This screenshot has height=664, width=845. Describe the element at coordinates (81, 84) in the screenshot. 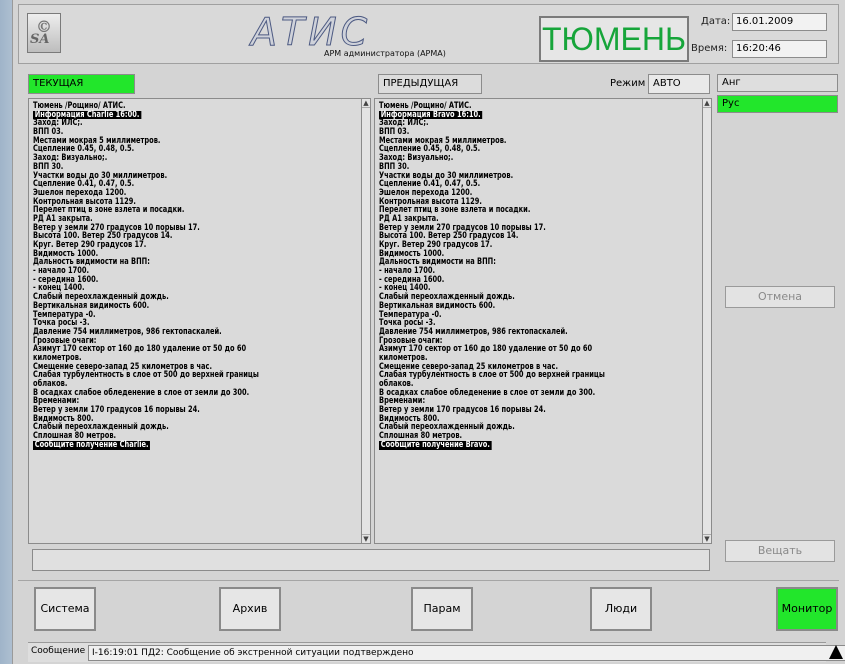

I see `current-label: ТЕКУЩАЯ` at that location.